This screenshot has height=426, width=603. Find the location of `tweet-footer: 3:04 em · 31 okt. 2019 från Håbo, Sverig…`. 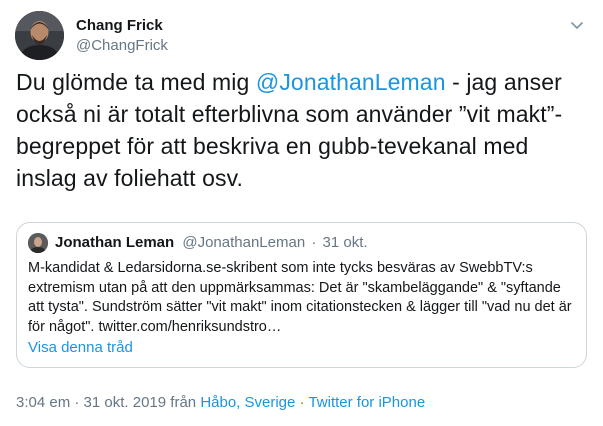

tweet-footer: 3:04 em · 31 okt. 2019 från Håbo, Sverig… is located at coordinates (220, 403).